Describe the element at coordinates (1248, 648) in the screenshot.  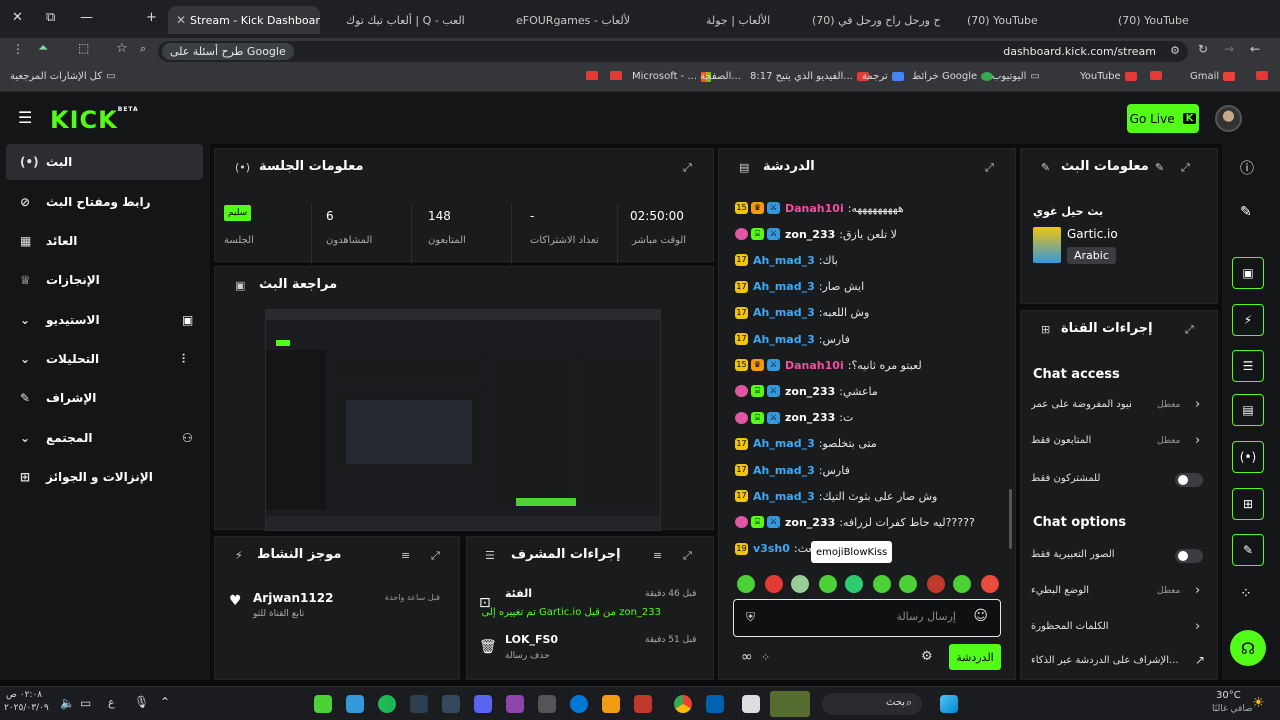
I see `support-headset-icon: ☊` at that location.